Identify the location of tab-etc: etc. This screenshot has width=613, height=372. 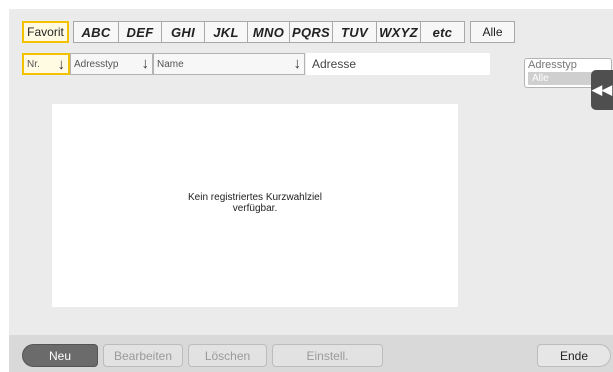
(442, 32).